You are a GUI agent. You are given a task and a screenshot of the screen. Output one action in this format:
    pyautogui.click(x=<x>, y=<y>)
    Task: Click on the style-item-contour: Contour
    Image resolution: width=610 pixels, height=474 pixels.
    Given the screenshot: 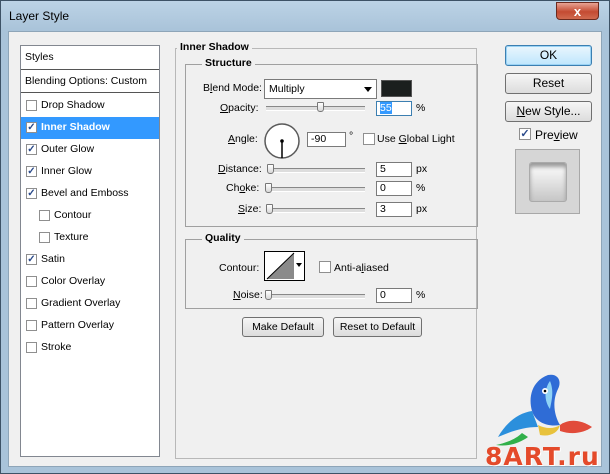 What is the action you would take?
    pyautogui.click(x=90, y=216)
    